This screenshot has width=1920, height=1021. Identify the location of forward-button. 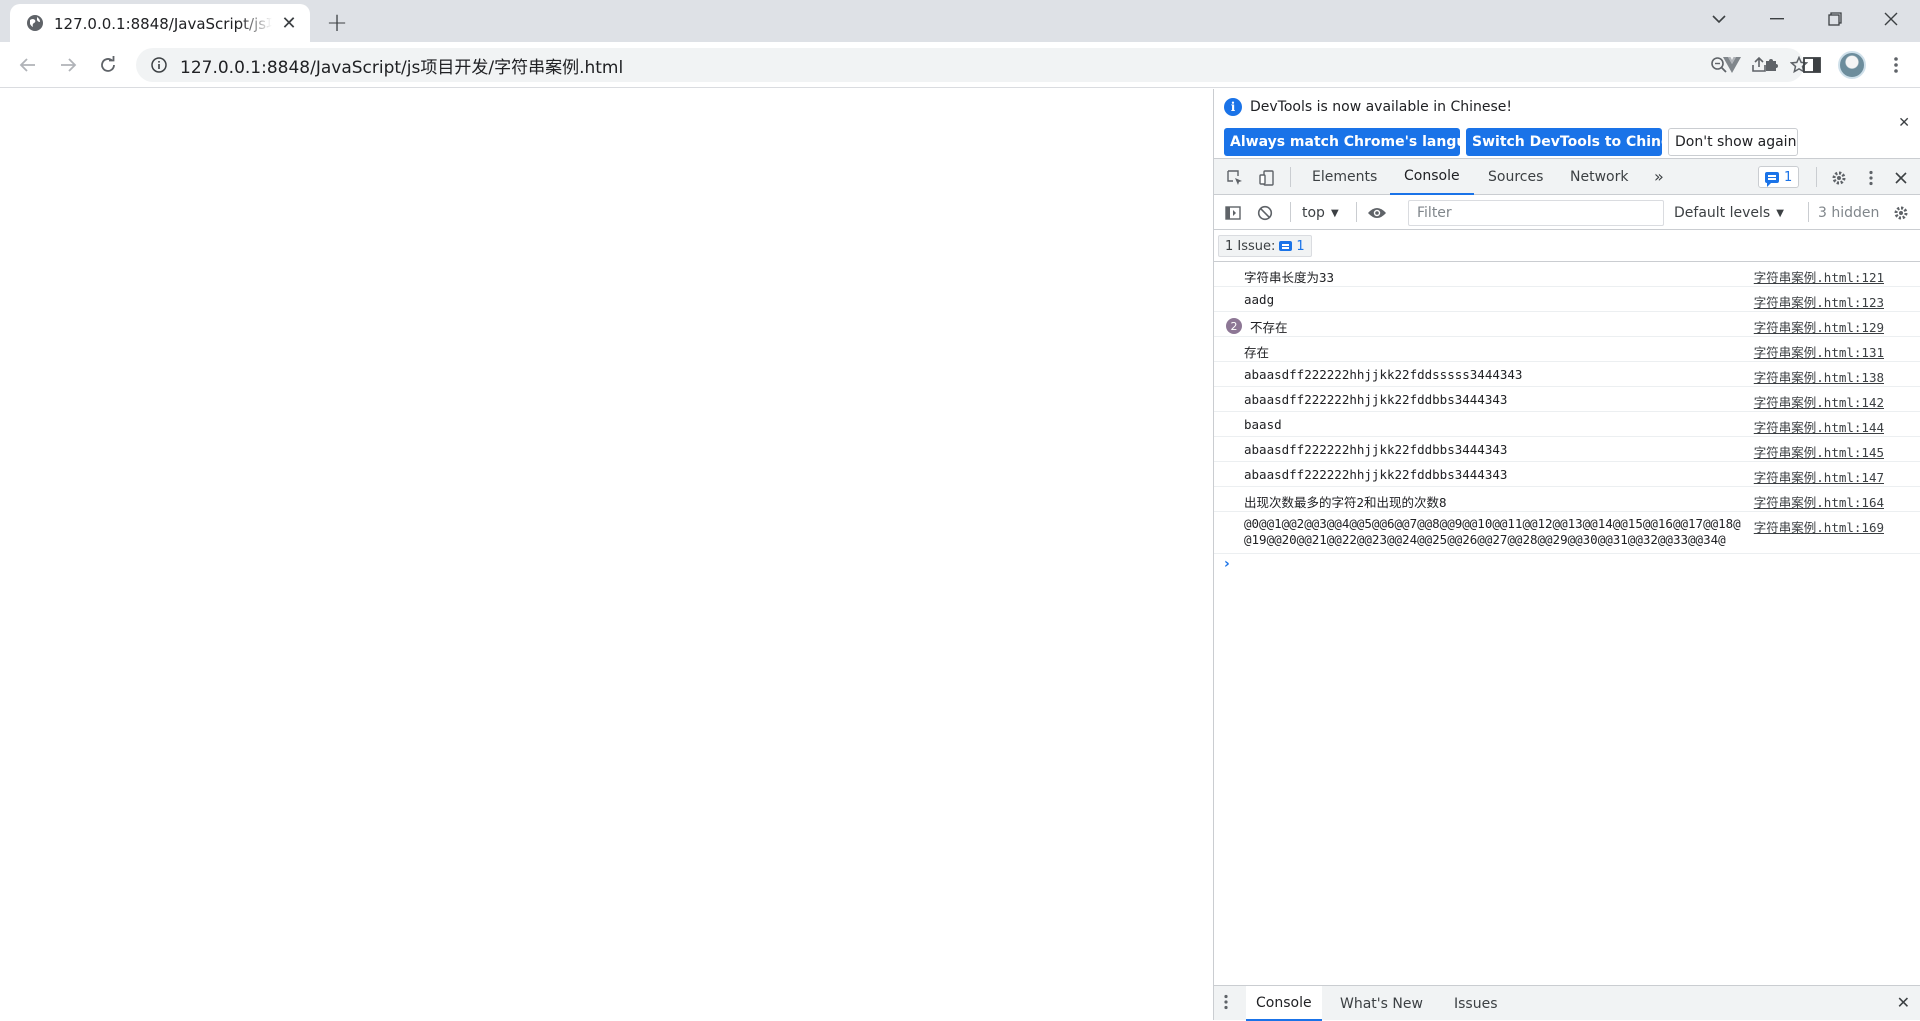
(68, 65).